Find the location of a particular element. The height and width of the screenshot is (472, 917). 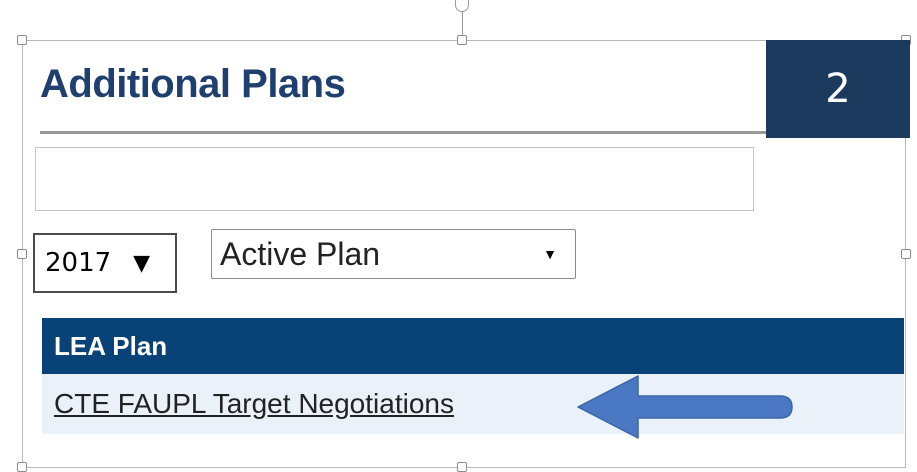

resize-handle-top-left is located at coordinates (22, 40).